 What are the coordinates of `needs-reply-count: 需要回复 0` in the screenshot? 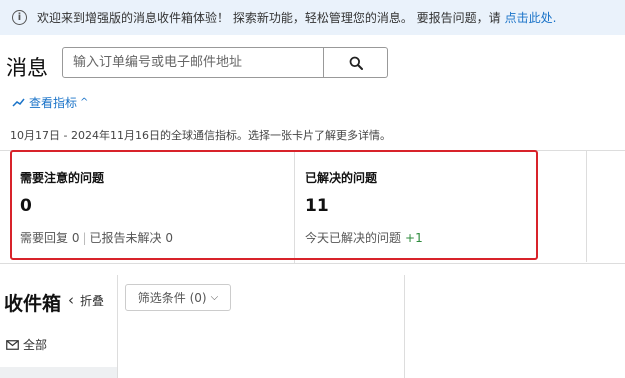 It's located at (50, 238).